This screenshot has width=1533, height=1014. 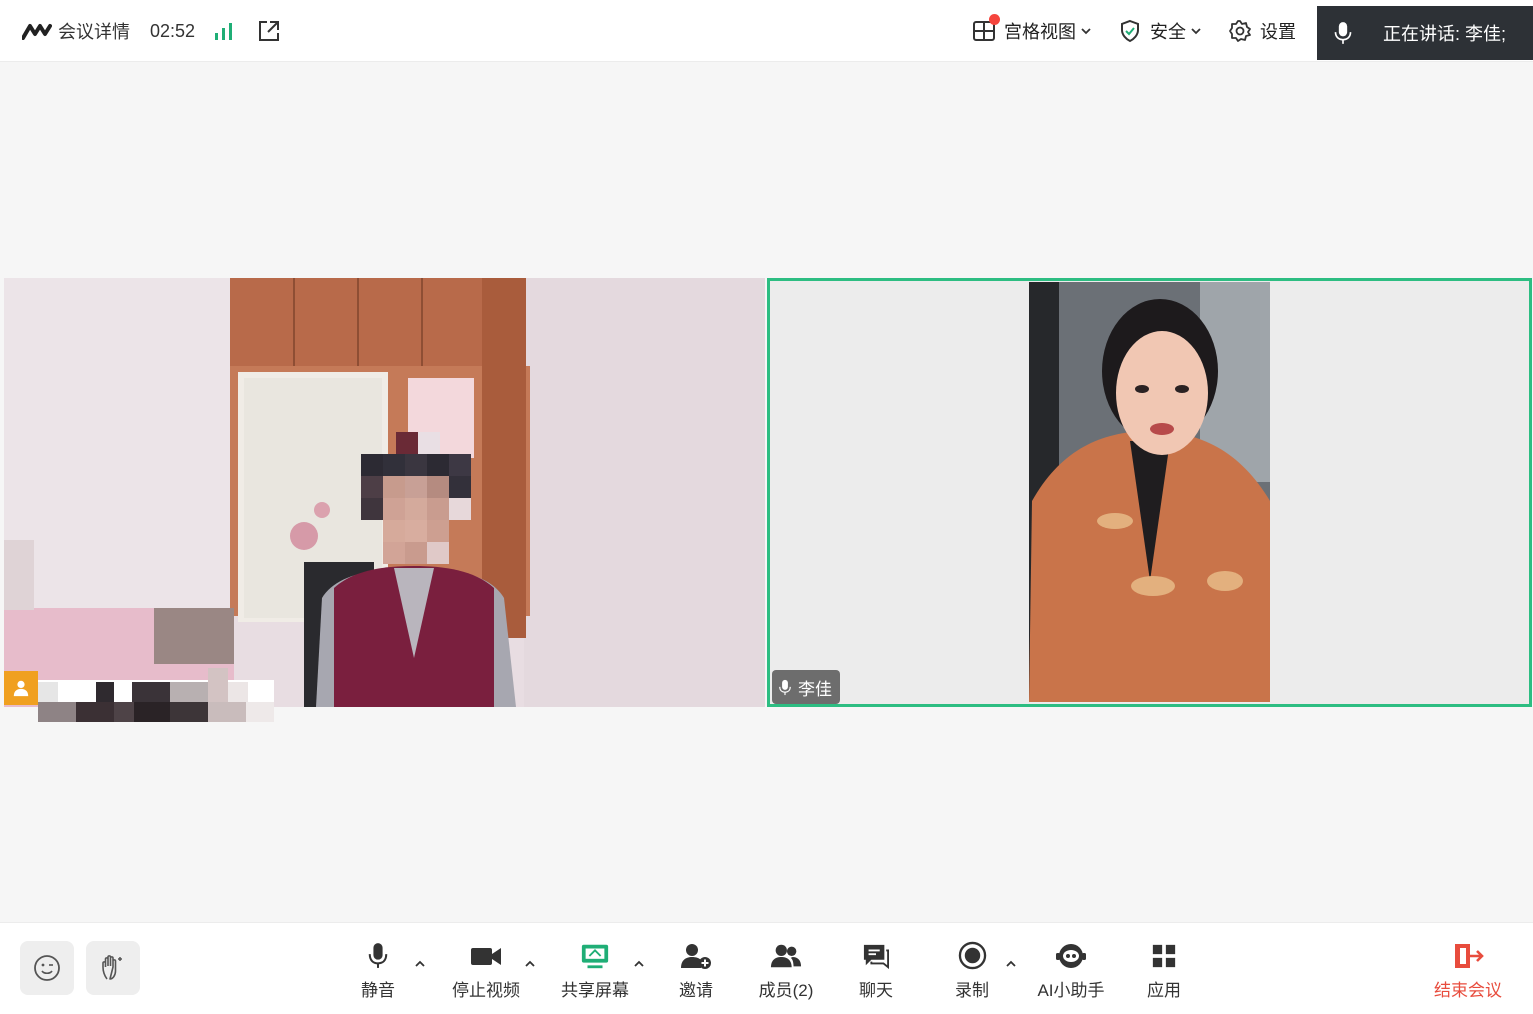 I want to click on add-user-icon, so click(x=696, y=955).